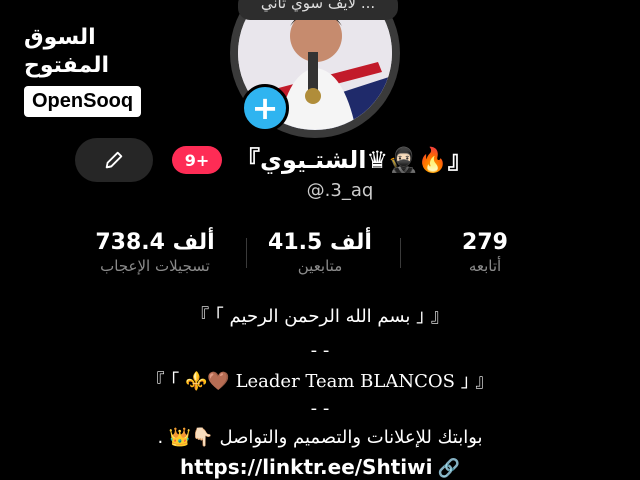  What do you see at coordinates (320, 316) in the screenshot?
I see `bio-line-1: 『 ｢ بسم الله الرحمن الرحيم ｣ 』` at bounding box center [320, 316].